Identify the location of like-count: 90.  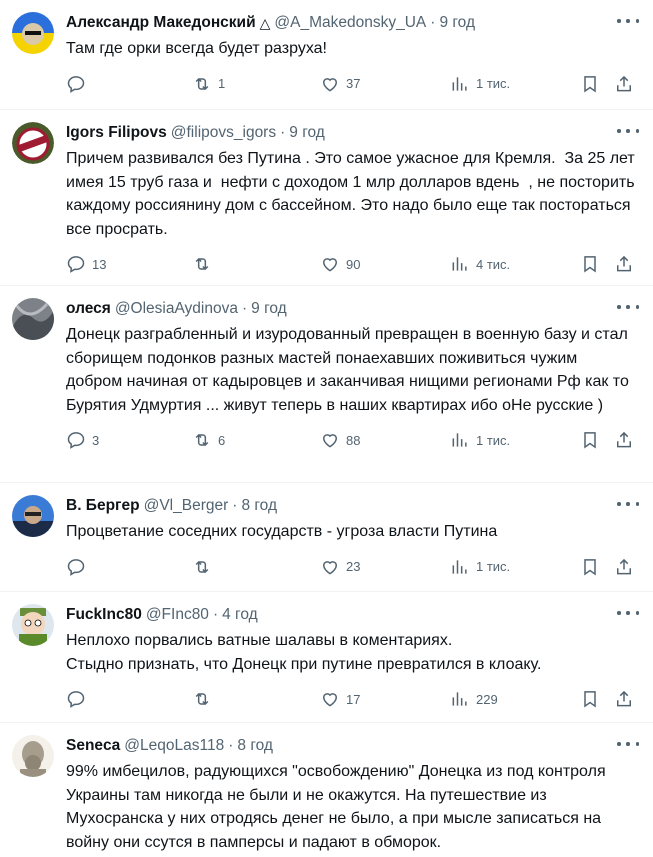
(353, 264).